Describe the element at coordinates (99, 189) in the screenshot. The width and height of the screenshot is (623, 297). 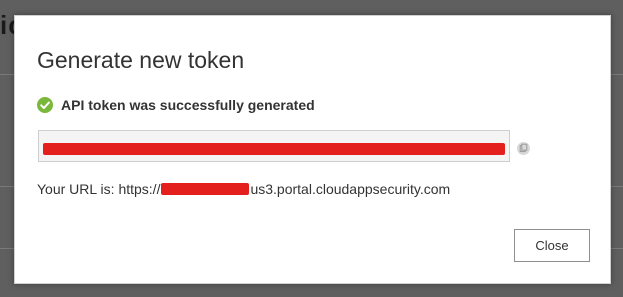
I see `url-label: Your URL is: https://` at that location.